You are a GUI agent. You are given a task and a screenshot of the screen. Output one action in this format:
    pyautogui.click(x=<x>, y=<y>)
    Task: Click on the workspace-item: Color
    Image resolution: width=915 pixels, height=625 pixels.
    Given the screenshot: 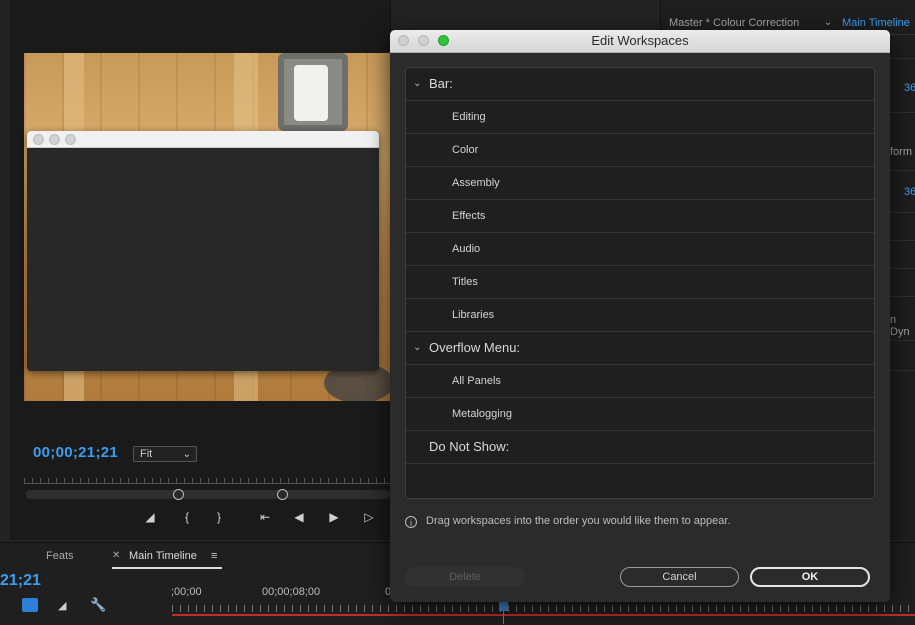 What is the action you would take?
    pyautogui.click(x=640, y=150)
    